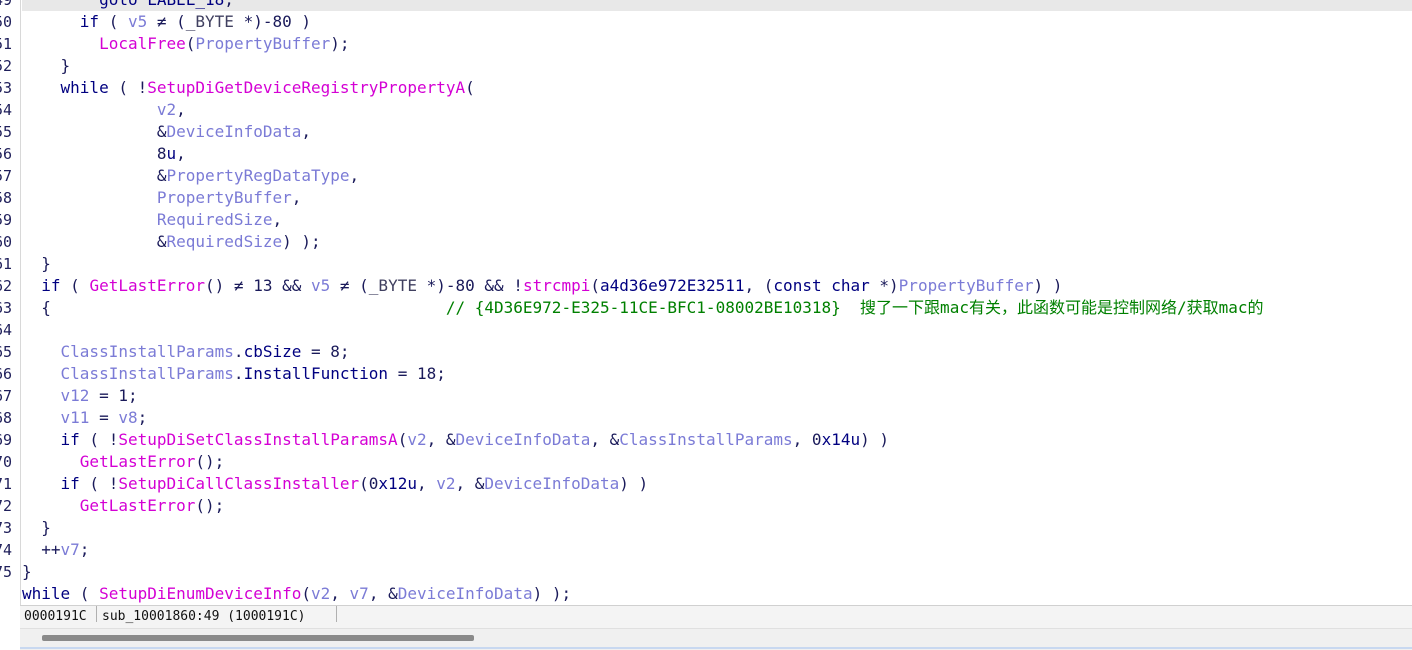 This screenshot has height=650, width=1412. What do you see at coordinates (166, 132) in the screenshot?
I see `code-line: &DeviceInfoData,` at bounding box center [166, 132].